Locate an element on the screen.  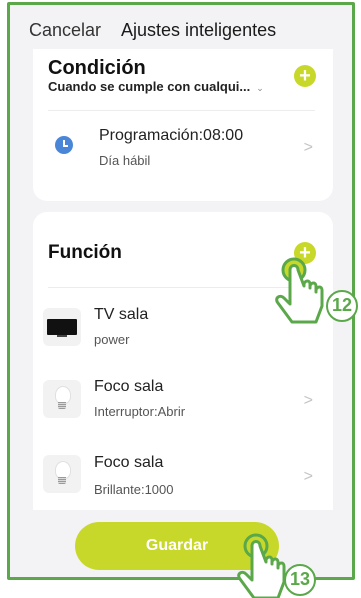
step-13-badge: 13 is located at coordinates (300, 580).